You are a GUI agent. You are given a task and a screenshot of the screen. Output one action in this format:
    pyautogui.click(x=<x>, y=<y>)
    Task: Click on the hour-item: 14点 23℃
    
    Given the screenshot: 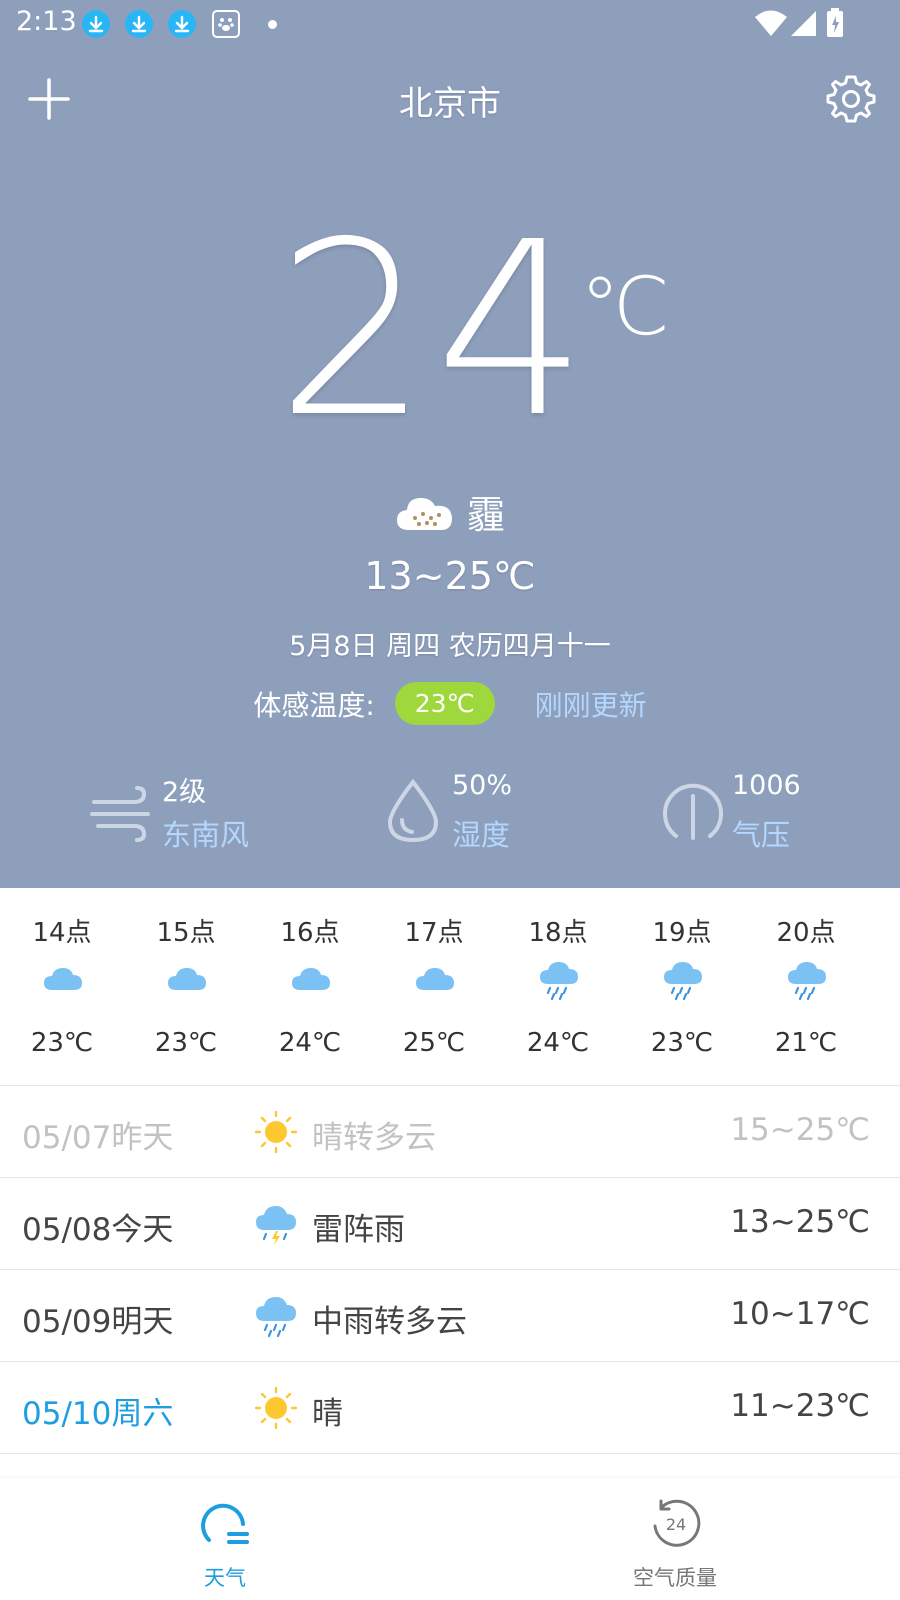 What is the action you would take?
    pyautogui.click(x=62, y=987)
    